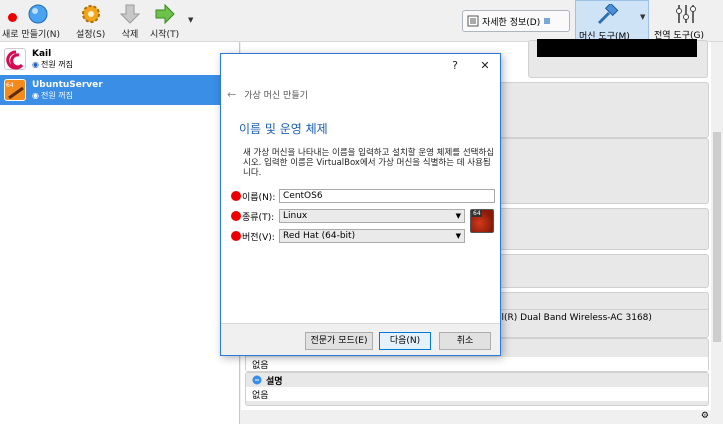 This screenshot has height=424, width=723. Describe the element at coordinates (130, 14) in the screenshot. I see `arrow-down-icon` at that location.